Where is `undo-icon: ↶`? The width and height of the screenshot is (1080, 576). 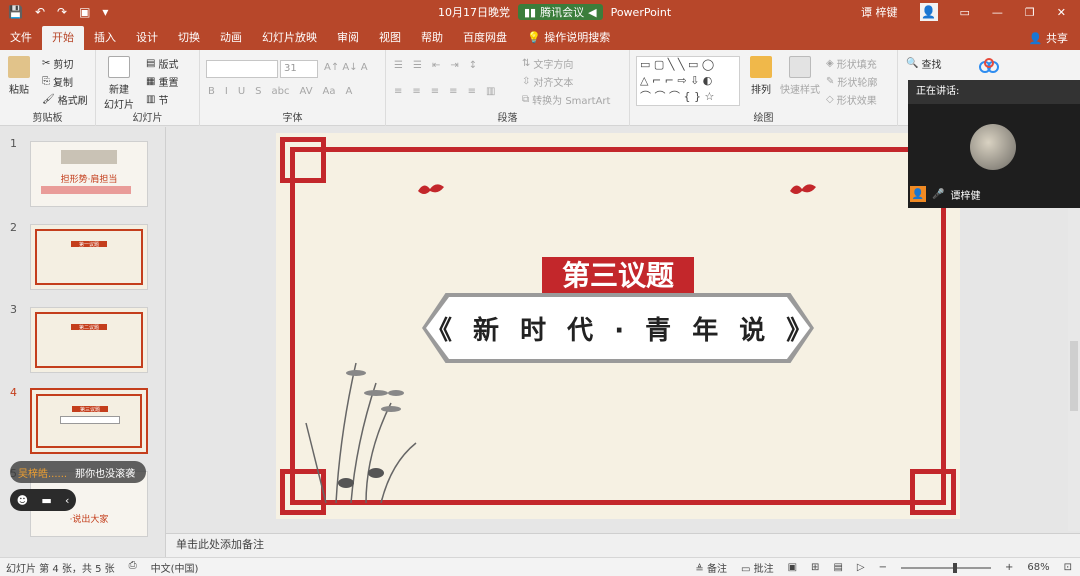 undo-icon: ↶ is located at coordinates (40, 12).